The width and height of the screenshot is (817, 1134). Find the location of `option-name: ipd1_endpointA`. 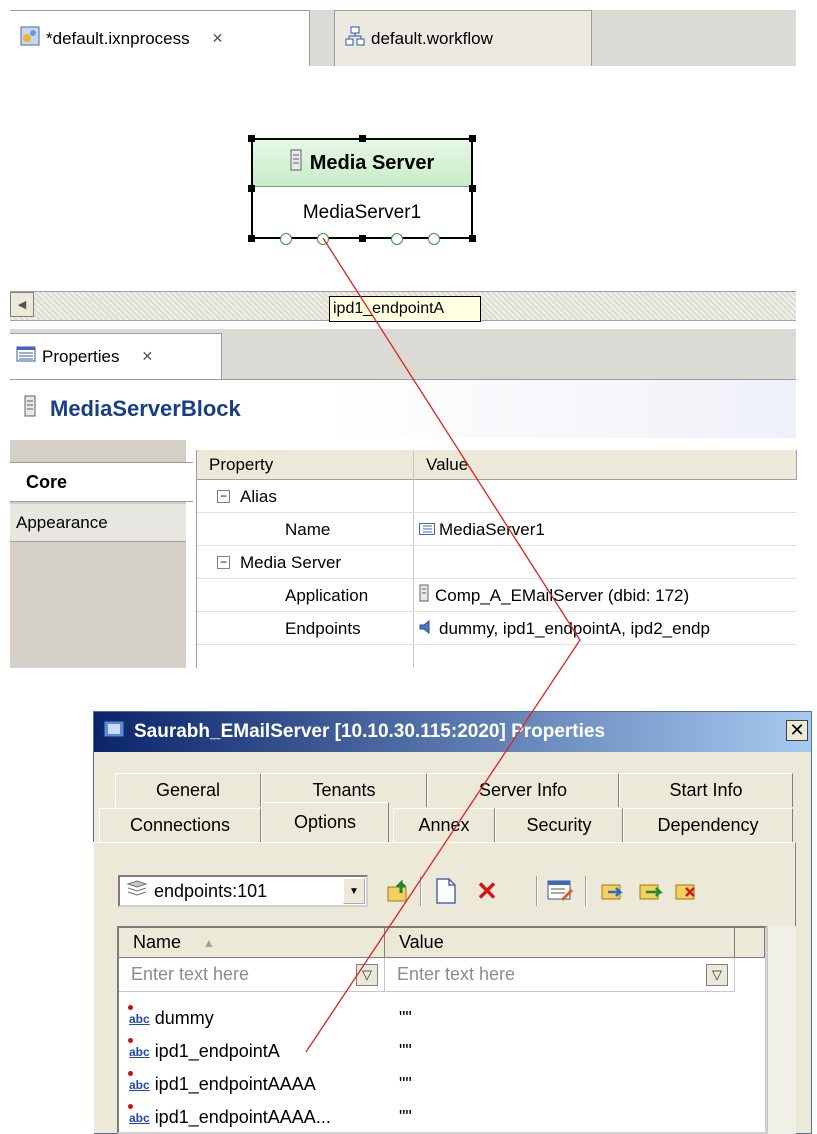

option-name: ipd1_endpointA is located at coordinates (217, 1051).